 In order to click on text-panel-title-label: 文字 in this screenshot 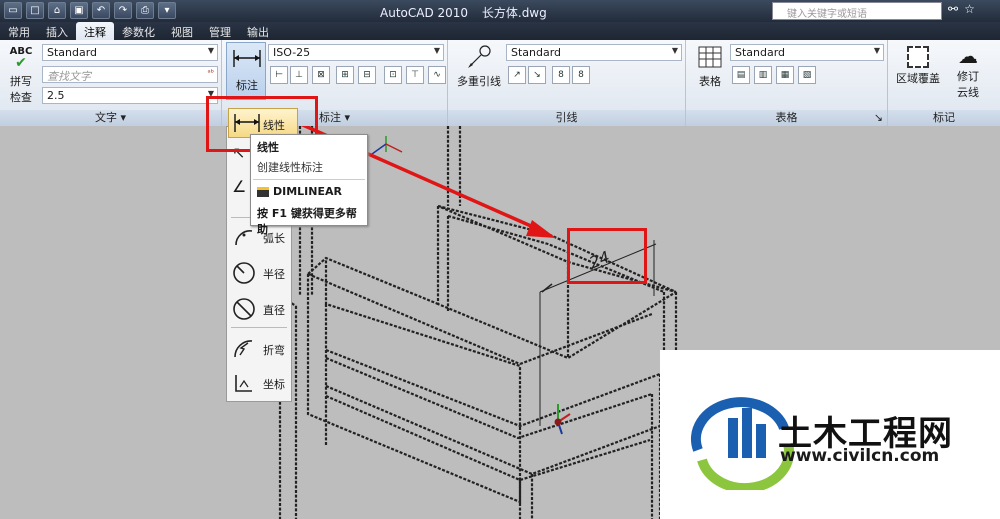, I will do `click(105, 117)`.